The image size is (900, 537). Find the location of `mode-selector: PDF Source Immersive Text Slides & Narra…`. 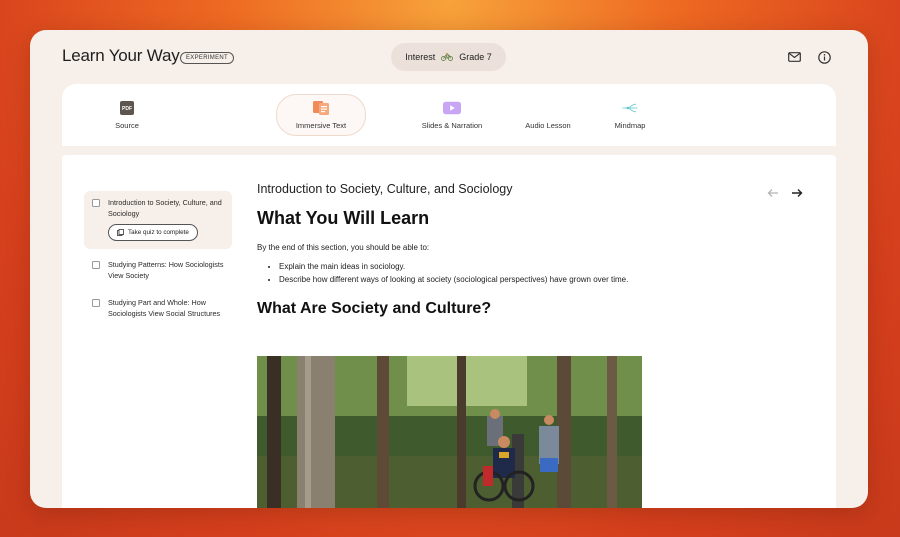

mode-selector: PDF Source Immersive Text Slides & Narra… is located at coordinates (449, 115).